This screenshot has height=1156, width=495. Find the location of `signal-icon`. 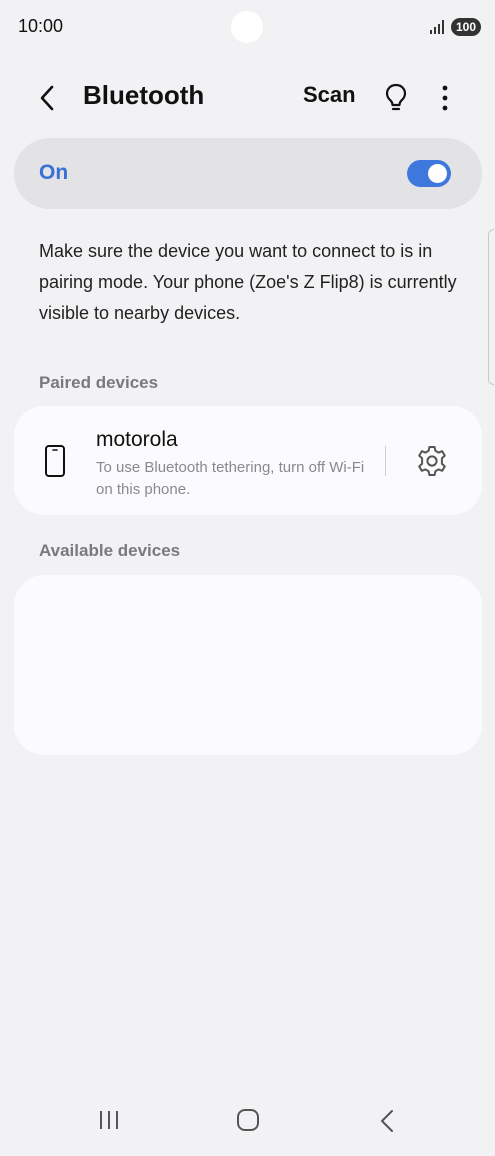

signal-icon is located at coordinates (437, 27).